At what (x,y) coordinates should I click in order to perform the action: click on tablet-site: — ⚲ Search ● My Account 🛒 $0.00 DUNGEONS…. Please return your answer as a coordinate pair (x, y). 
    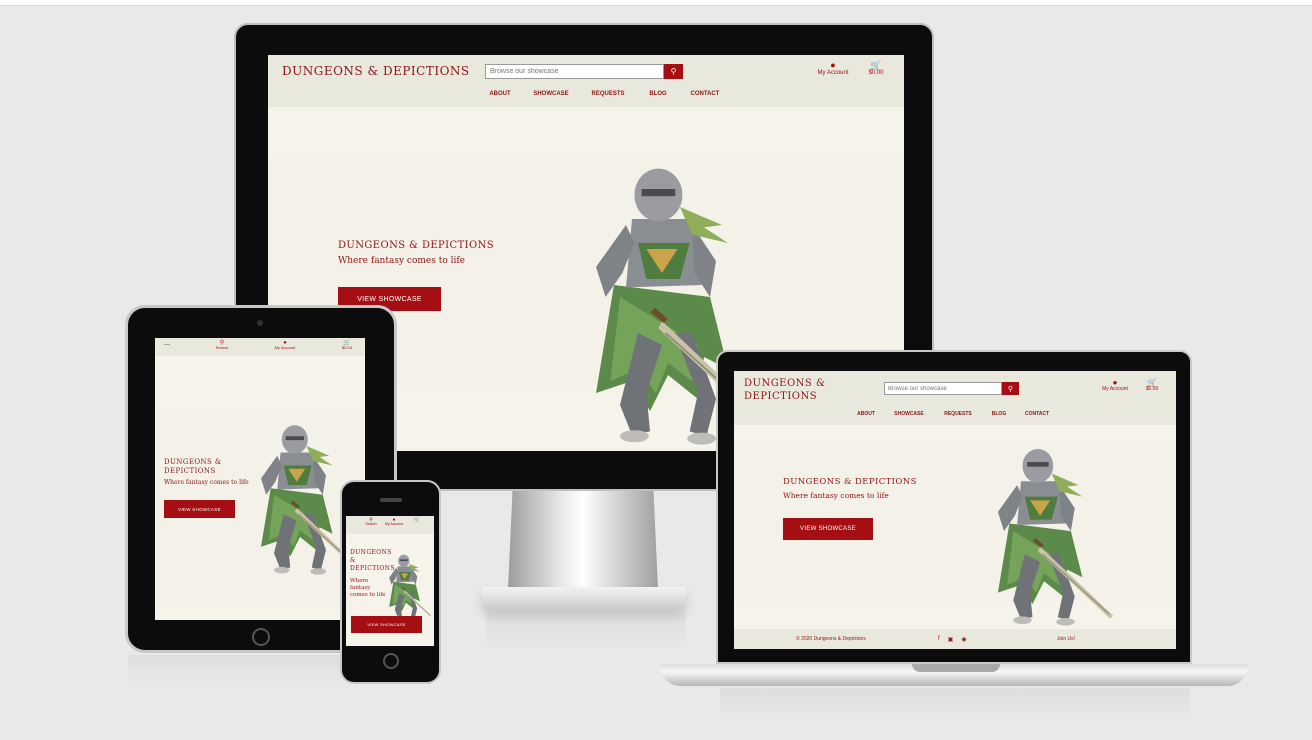
    Looking at the image, I should click on (260, 479).